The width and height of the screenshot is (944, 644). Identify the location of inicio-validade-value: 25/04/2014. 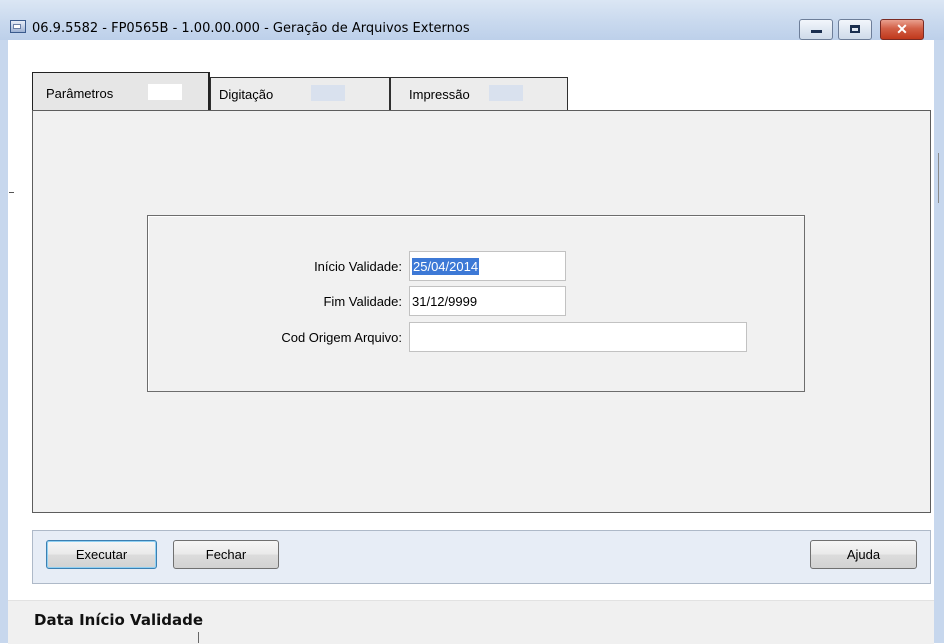
(446, 266).